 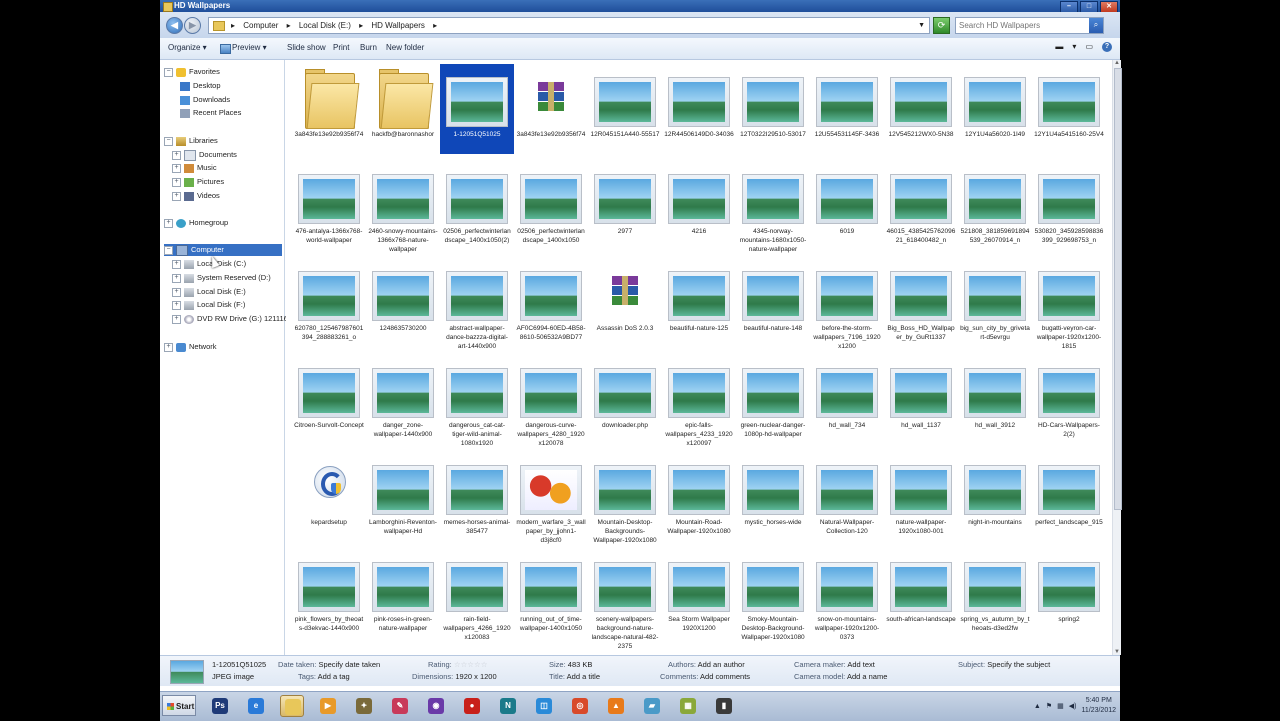 I want to click on file-item: 12T0322I29510-53017, so click(x=773, y=109).